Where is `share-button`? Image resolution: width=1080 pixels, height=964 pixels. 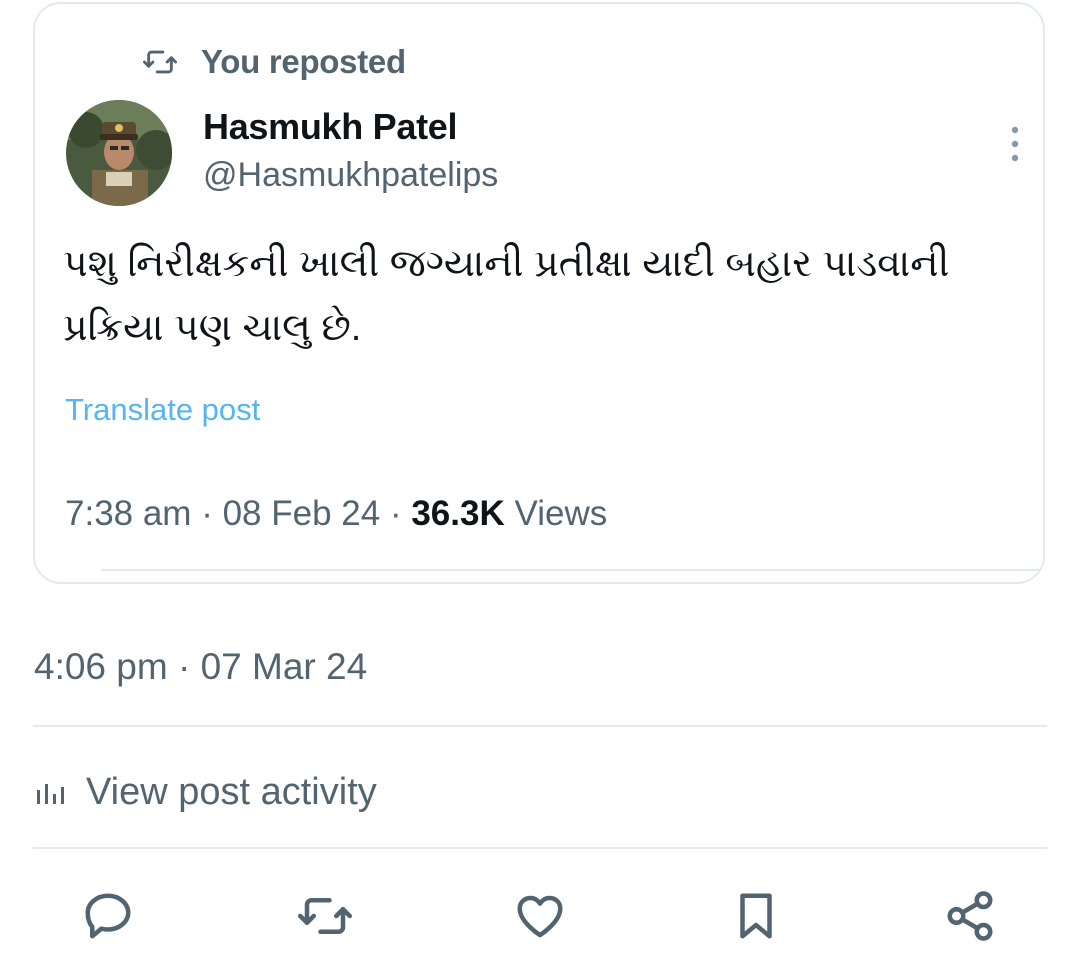 share-button is located at coordinates (970, 916).